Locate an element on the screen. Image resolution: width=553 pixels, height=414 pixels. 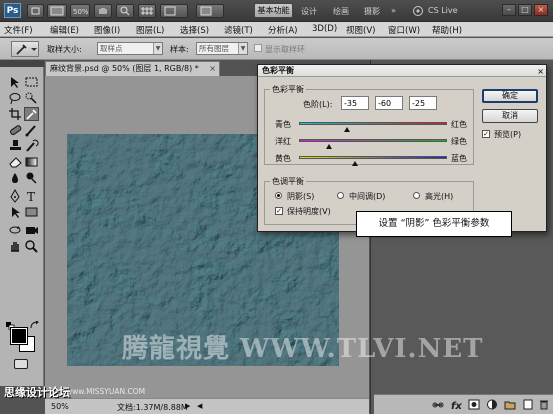
menu-image: 图像(I) is located at coordinates (107, 30).